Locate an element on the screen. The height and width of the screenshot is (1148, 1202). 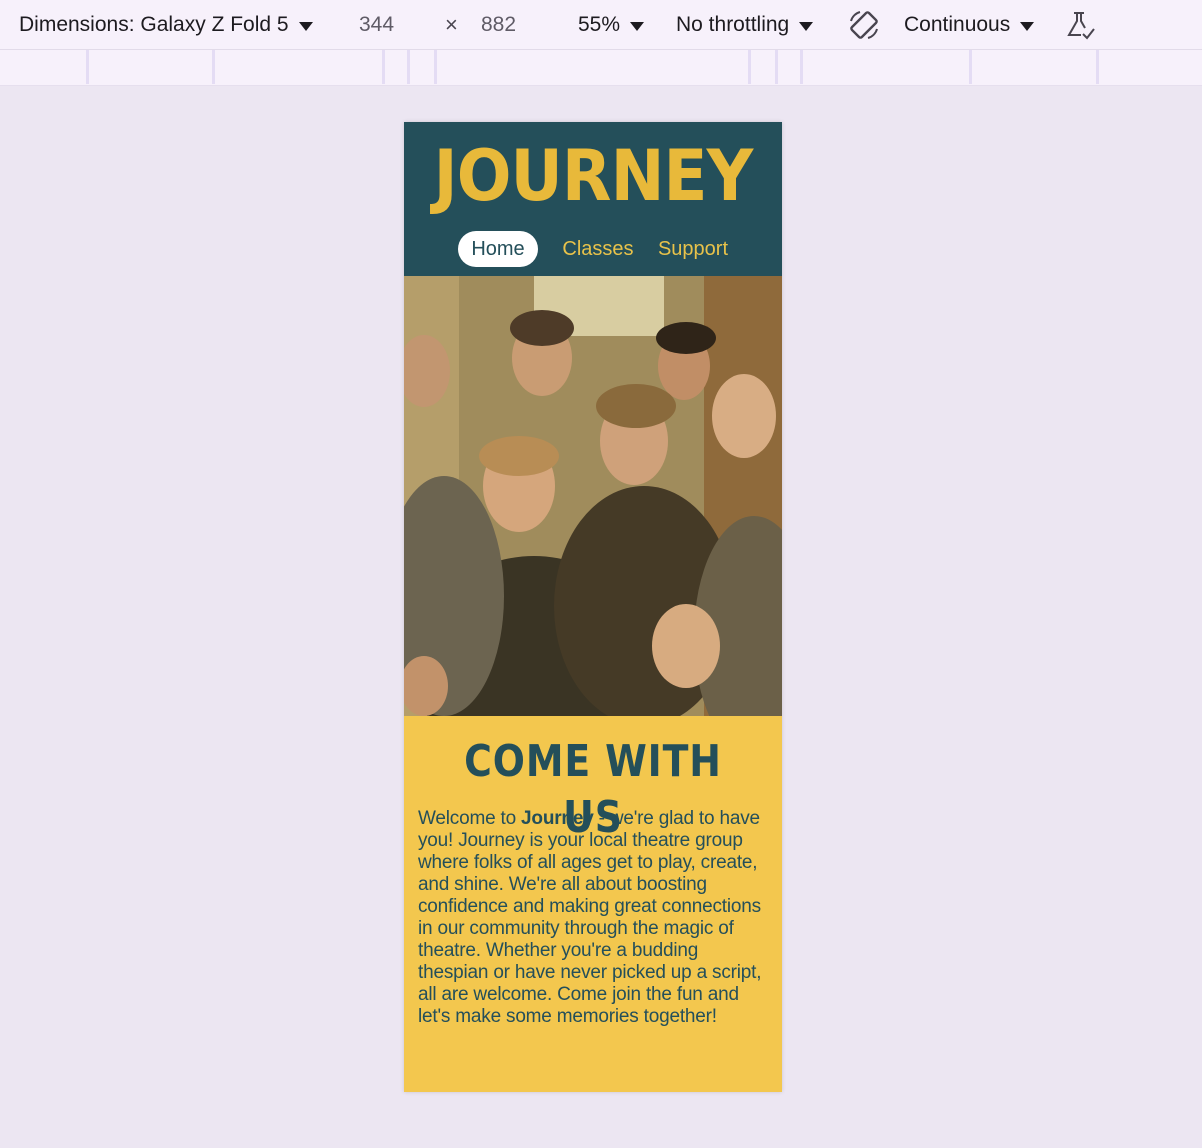
site-header: JOURNEY Home Classes Support is located at coordinates (593, 199).